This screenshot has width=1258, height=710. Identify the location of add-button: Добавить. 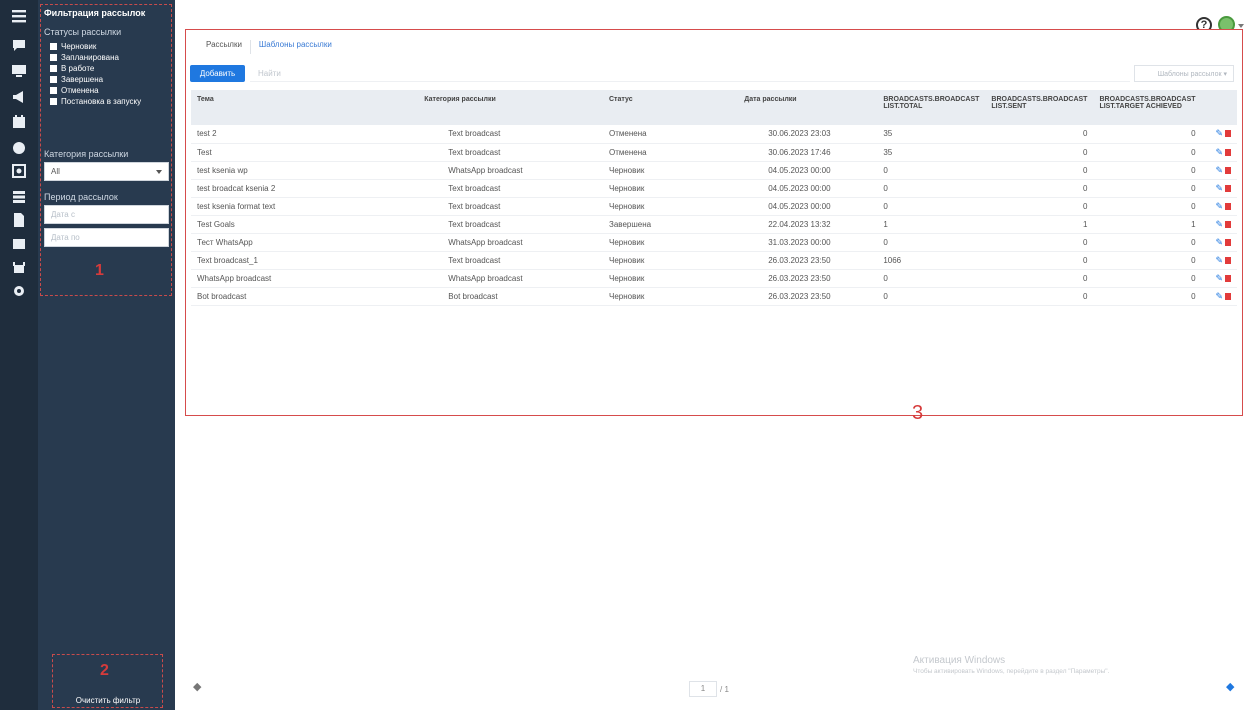
(217, 73).